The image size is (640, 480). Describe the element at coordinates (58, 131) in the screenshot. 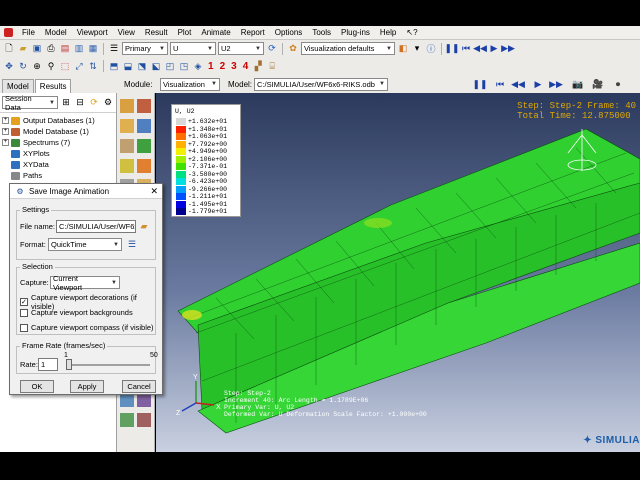

I see `tree-item-model-database: + Model Database (1)` at that location.